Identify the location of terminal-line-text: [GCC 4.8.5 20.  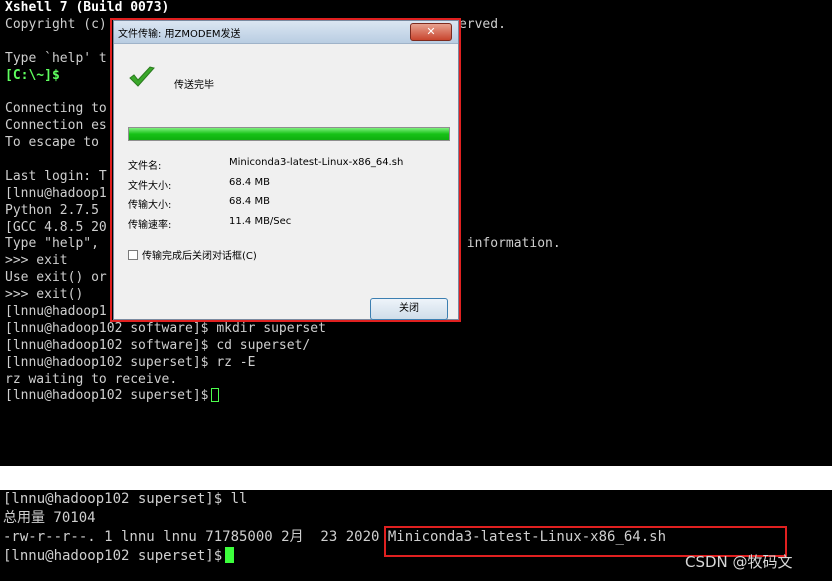
(56, 227).